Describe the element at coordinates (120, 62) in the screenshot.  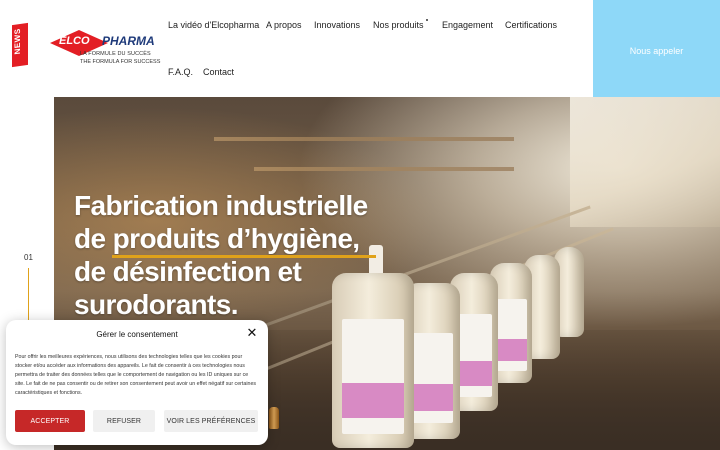
I see `logo-tagline-en: THE FORMULA FOR SUCCESS` at that location.